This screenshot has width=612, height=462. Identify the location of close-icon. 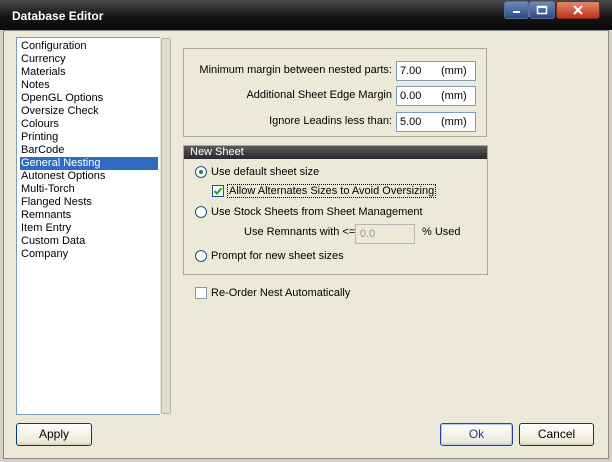
(578, 10).